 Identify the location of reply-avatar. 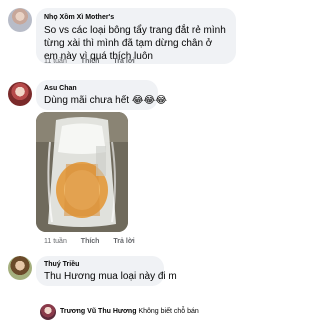
(48, 312).